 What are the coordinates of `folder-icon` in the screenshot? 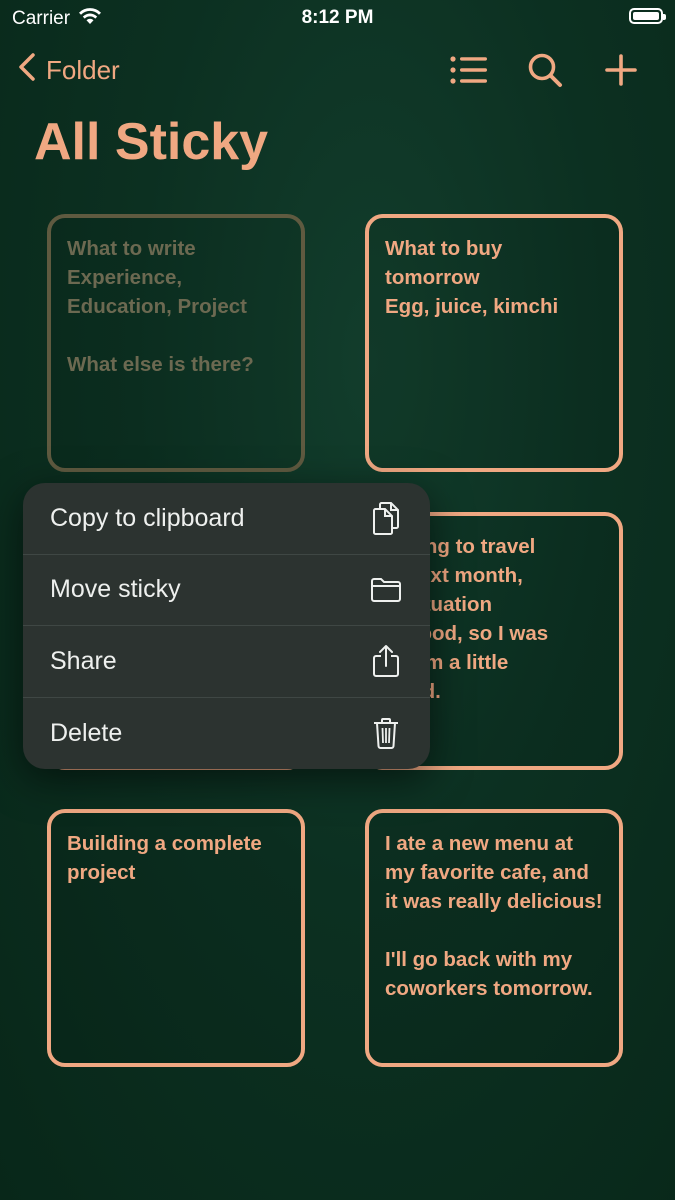 It's located at (386, 590).